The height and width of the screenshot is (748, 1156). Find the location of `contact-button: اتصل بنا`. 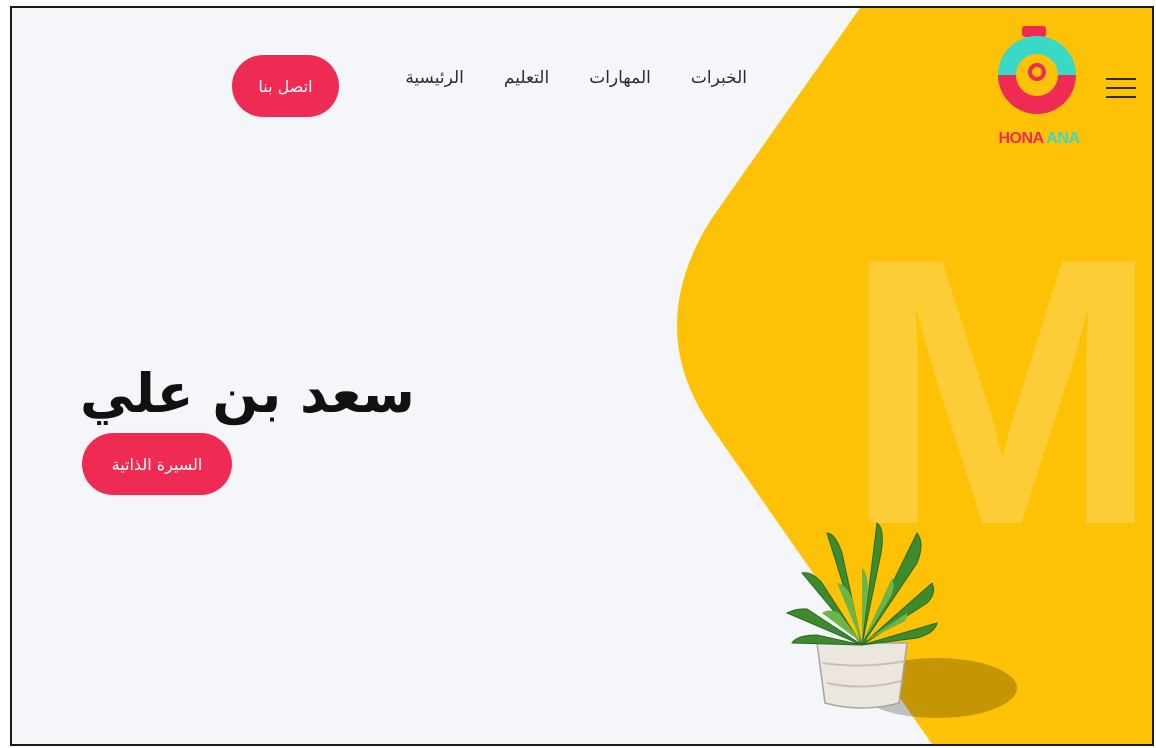

contact-button: اتصل بنا is located at coordinates (285, 86).